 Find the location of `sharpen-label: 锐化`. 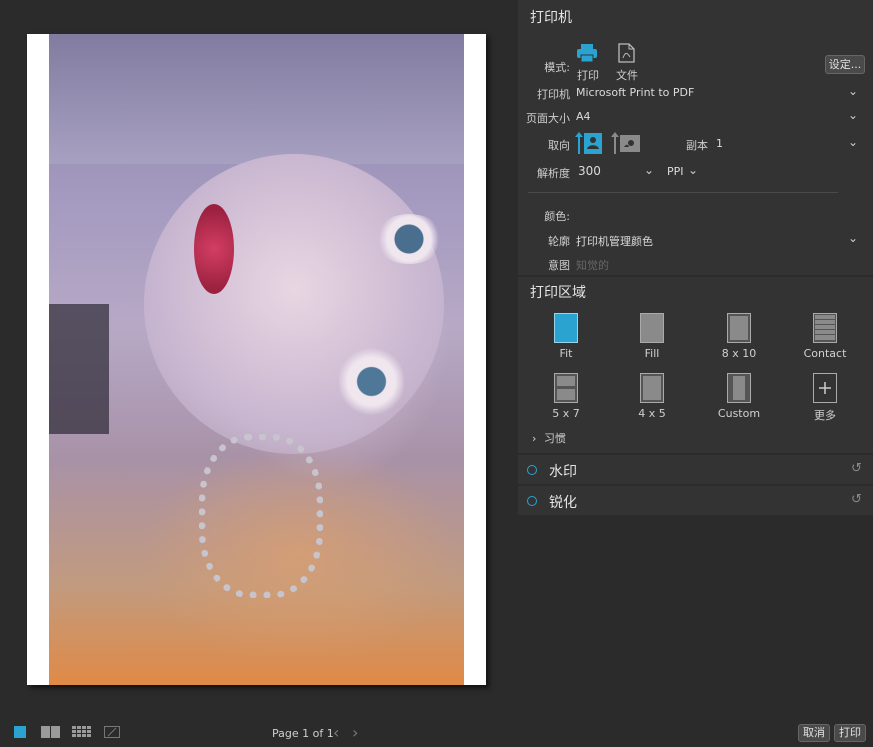

sharpen-label: 锐化 is located at coordinates (563, 503).